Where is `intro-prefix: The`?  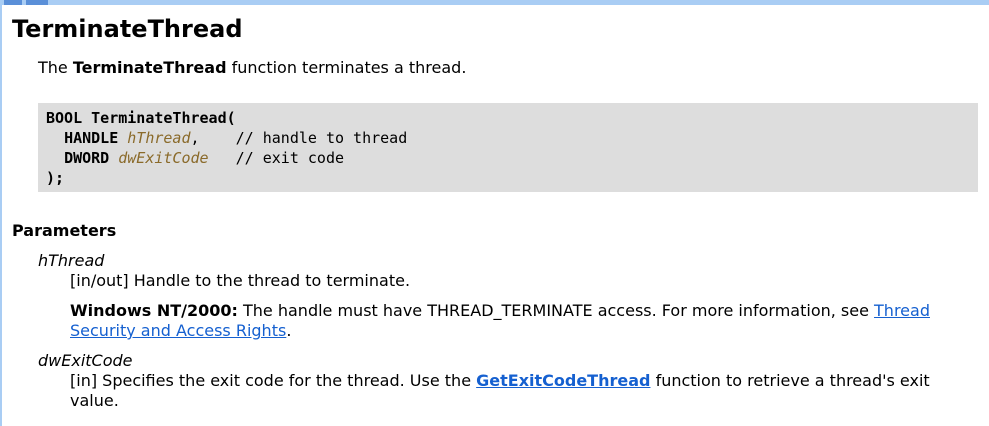 intro-prefix: The is located at coordinates (55, 67).